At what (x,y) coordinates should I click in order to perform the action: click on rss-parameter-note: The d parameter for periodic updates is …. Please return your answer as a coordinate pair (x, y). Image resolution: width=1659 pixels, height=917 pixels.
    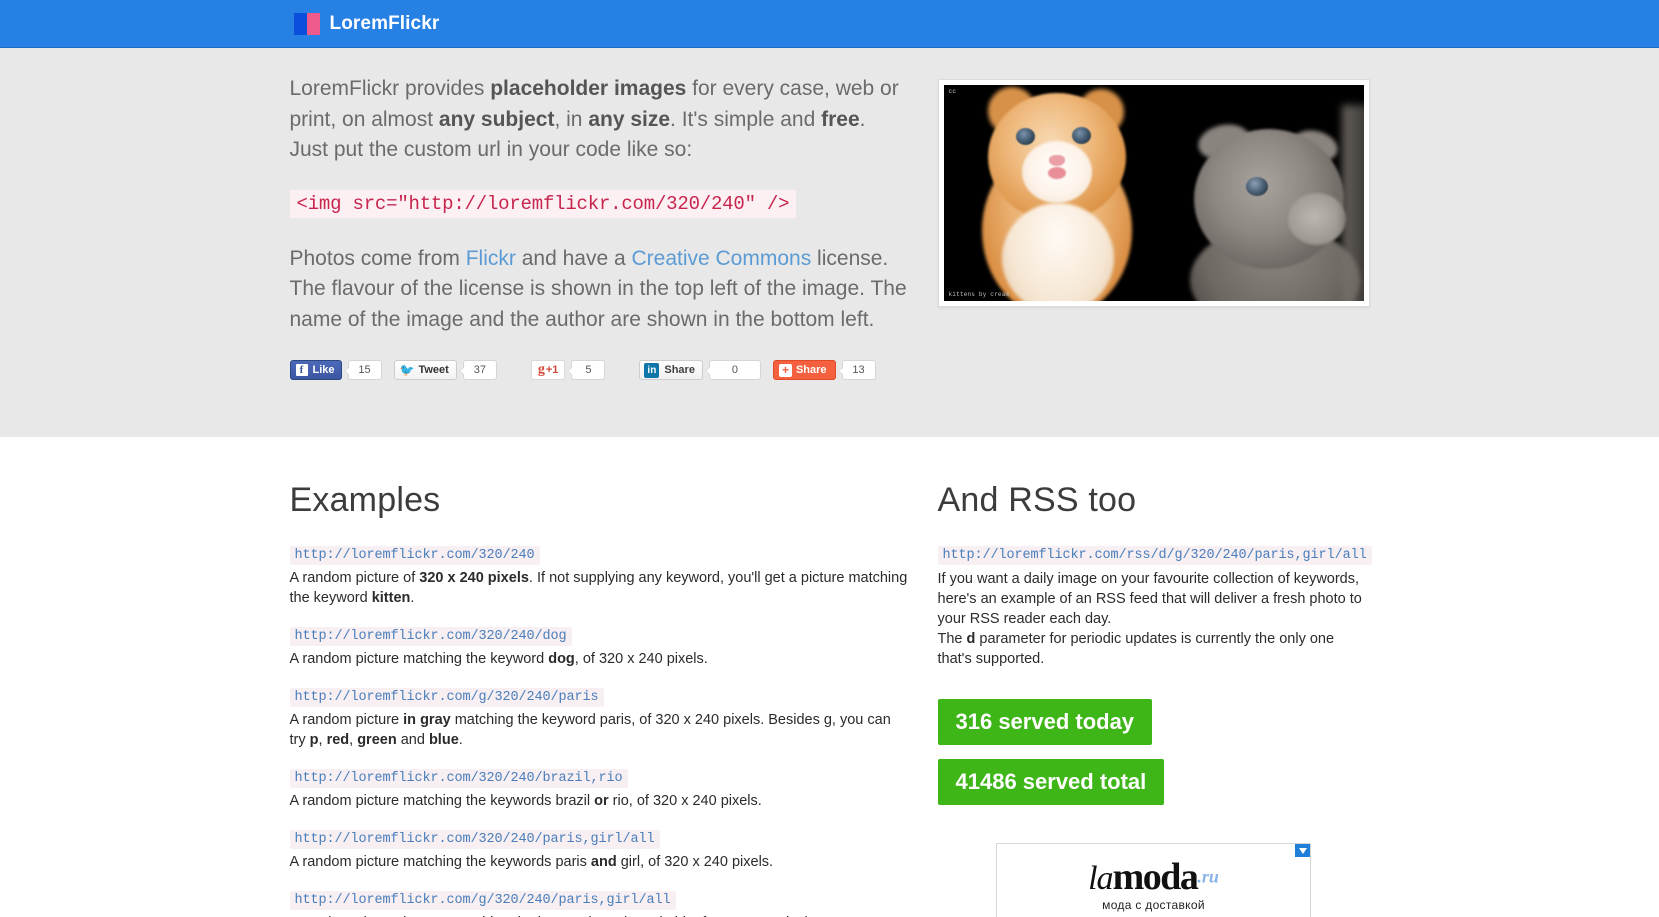
    Looking at the image, I should click on (1154, 649).